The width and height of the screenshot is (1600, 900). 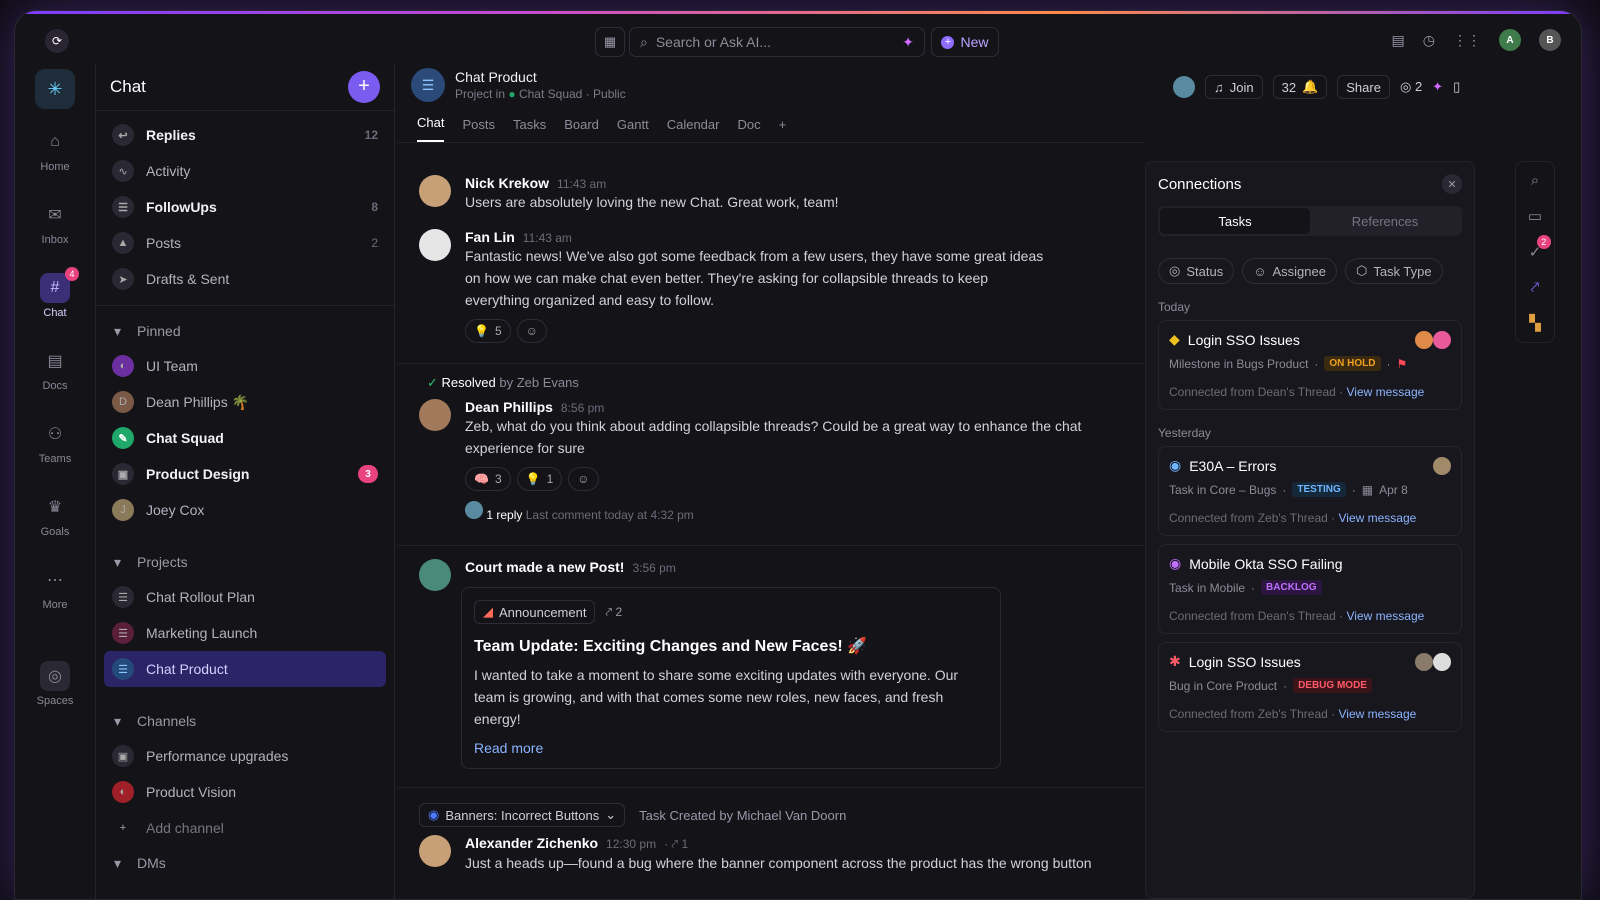 What do you see at coordinates (965, 42) in the screenshot?
I see `new-button: + New` at bounding box center [965, 42].